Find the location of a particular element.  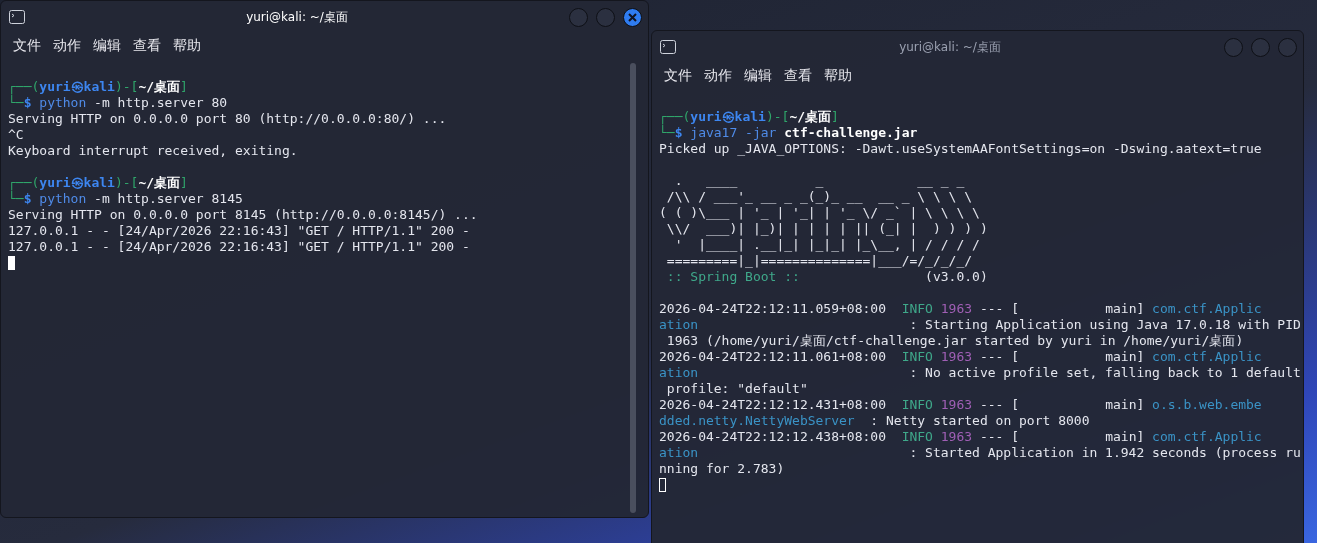

terminal-line: =========|_|==============|___/=/_/_/_/ is located at coordinates (819, 261).